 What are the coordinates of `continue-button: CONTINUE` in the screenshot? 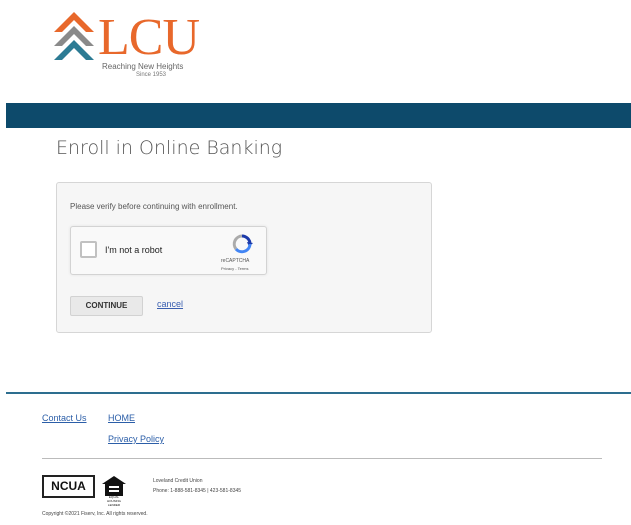 It's located at (106, 306).